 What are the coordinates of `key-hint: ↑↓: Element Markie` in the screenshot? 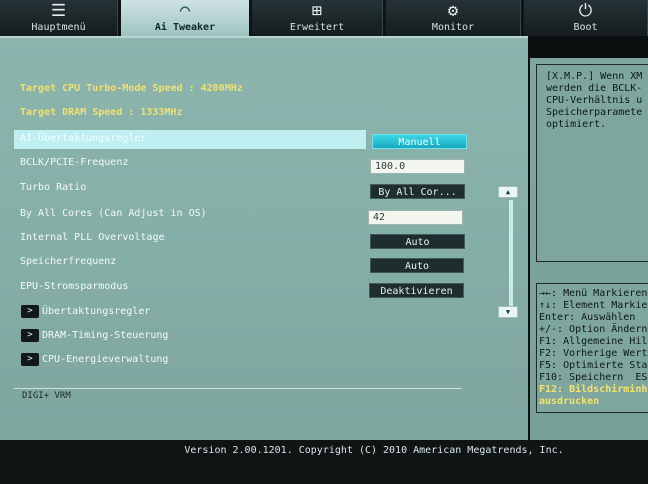 It's located at (593, 305).